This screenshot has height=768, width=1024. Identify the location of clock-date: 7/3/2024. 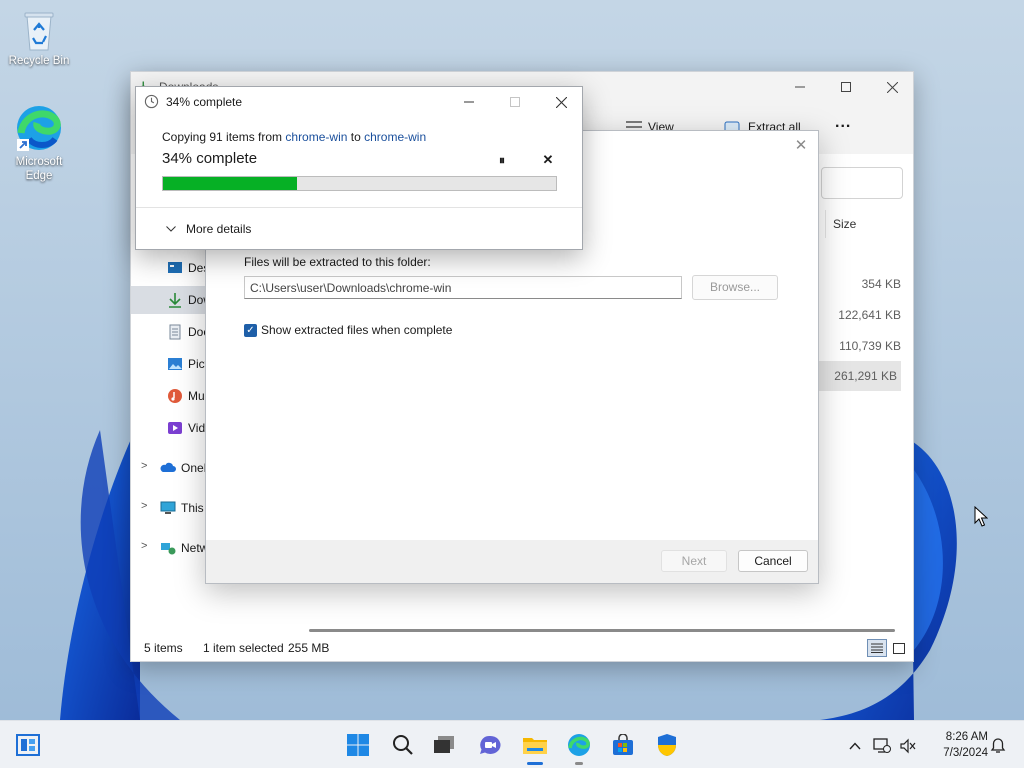
(965, 753).